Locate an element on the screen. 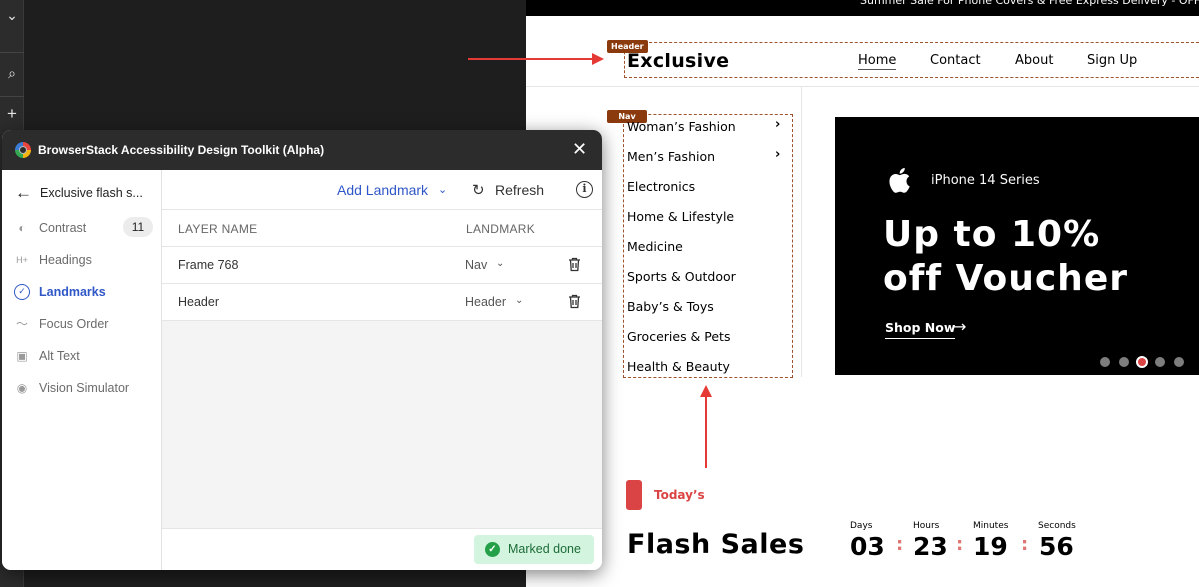 This screenshot has width=1199, height=587. chevron-icon: ⌄ is located at coordinates (12, 15).